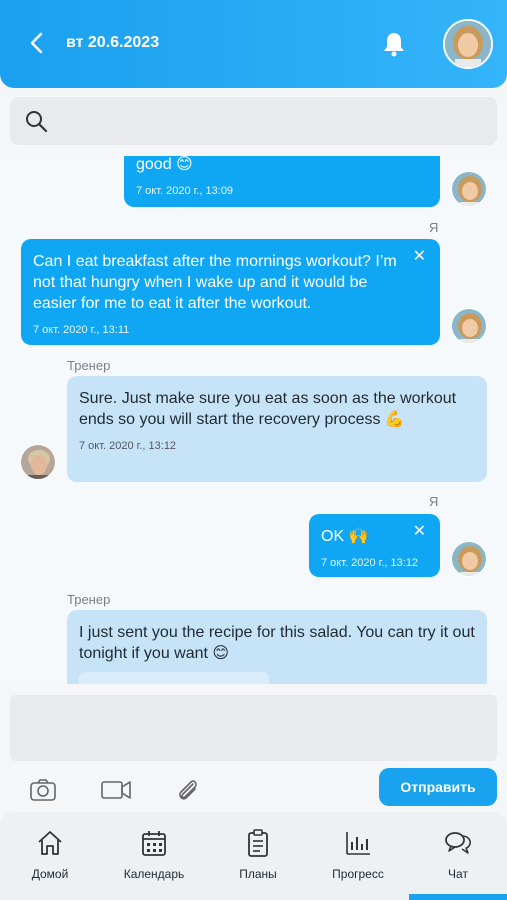  What do you see at coordinates (113, 42) in the screenshot?
I see `header-date: вт 20.6.2023` at bounding box center [113, 42].